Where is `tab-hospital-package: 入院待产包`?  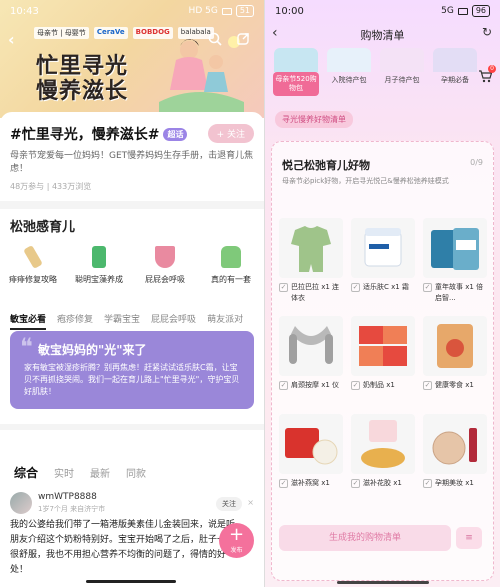 tab-hospital-package: 入院待产包 is located at coordinates (349, 72).